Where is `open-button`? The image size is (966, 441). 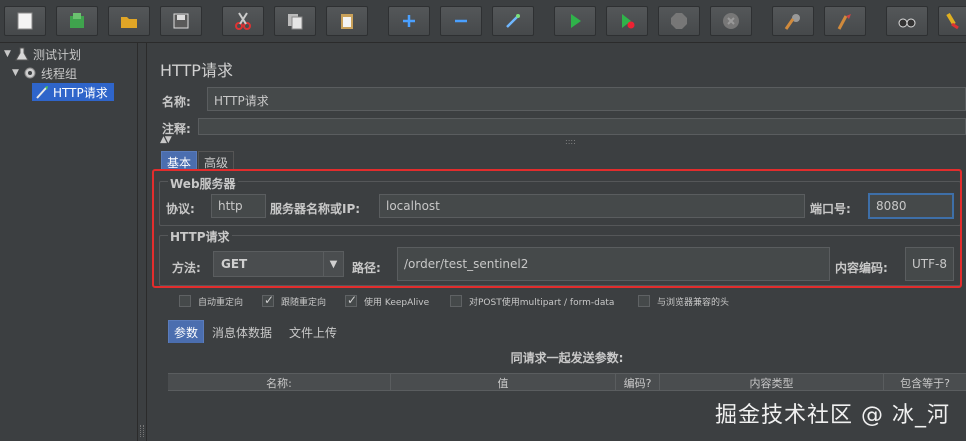 open-button is located at coordinates (129, 21).